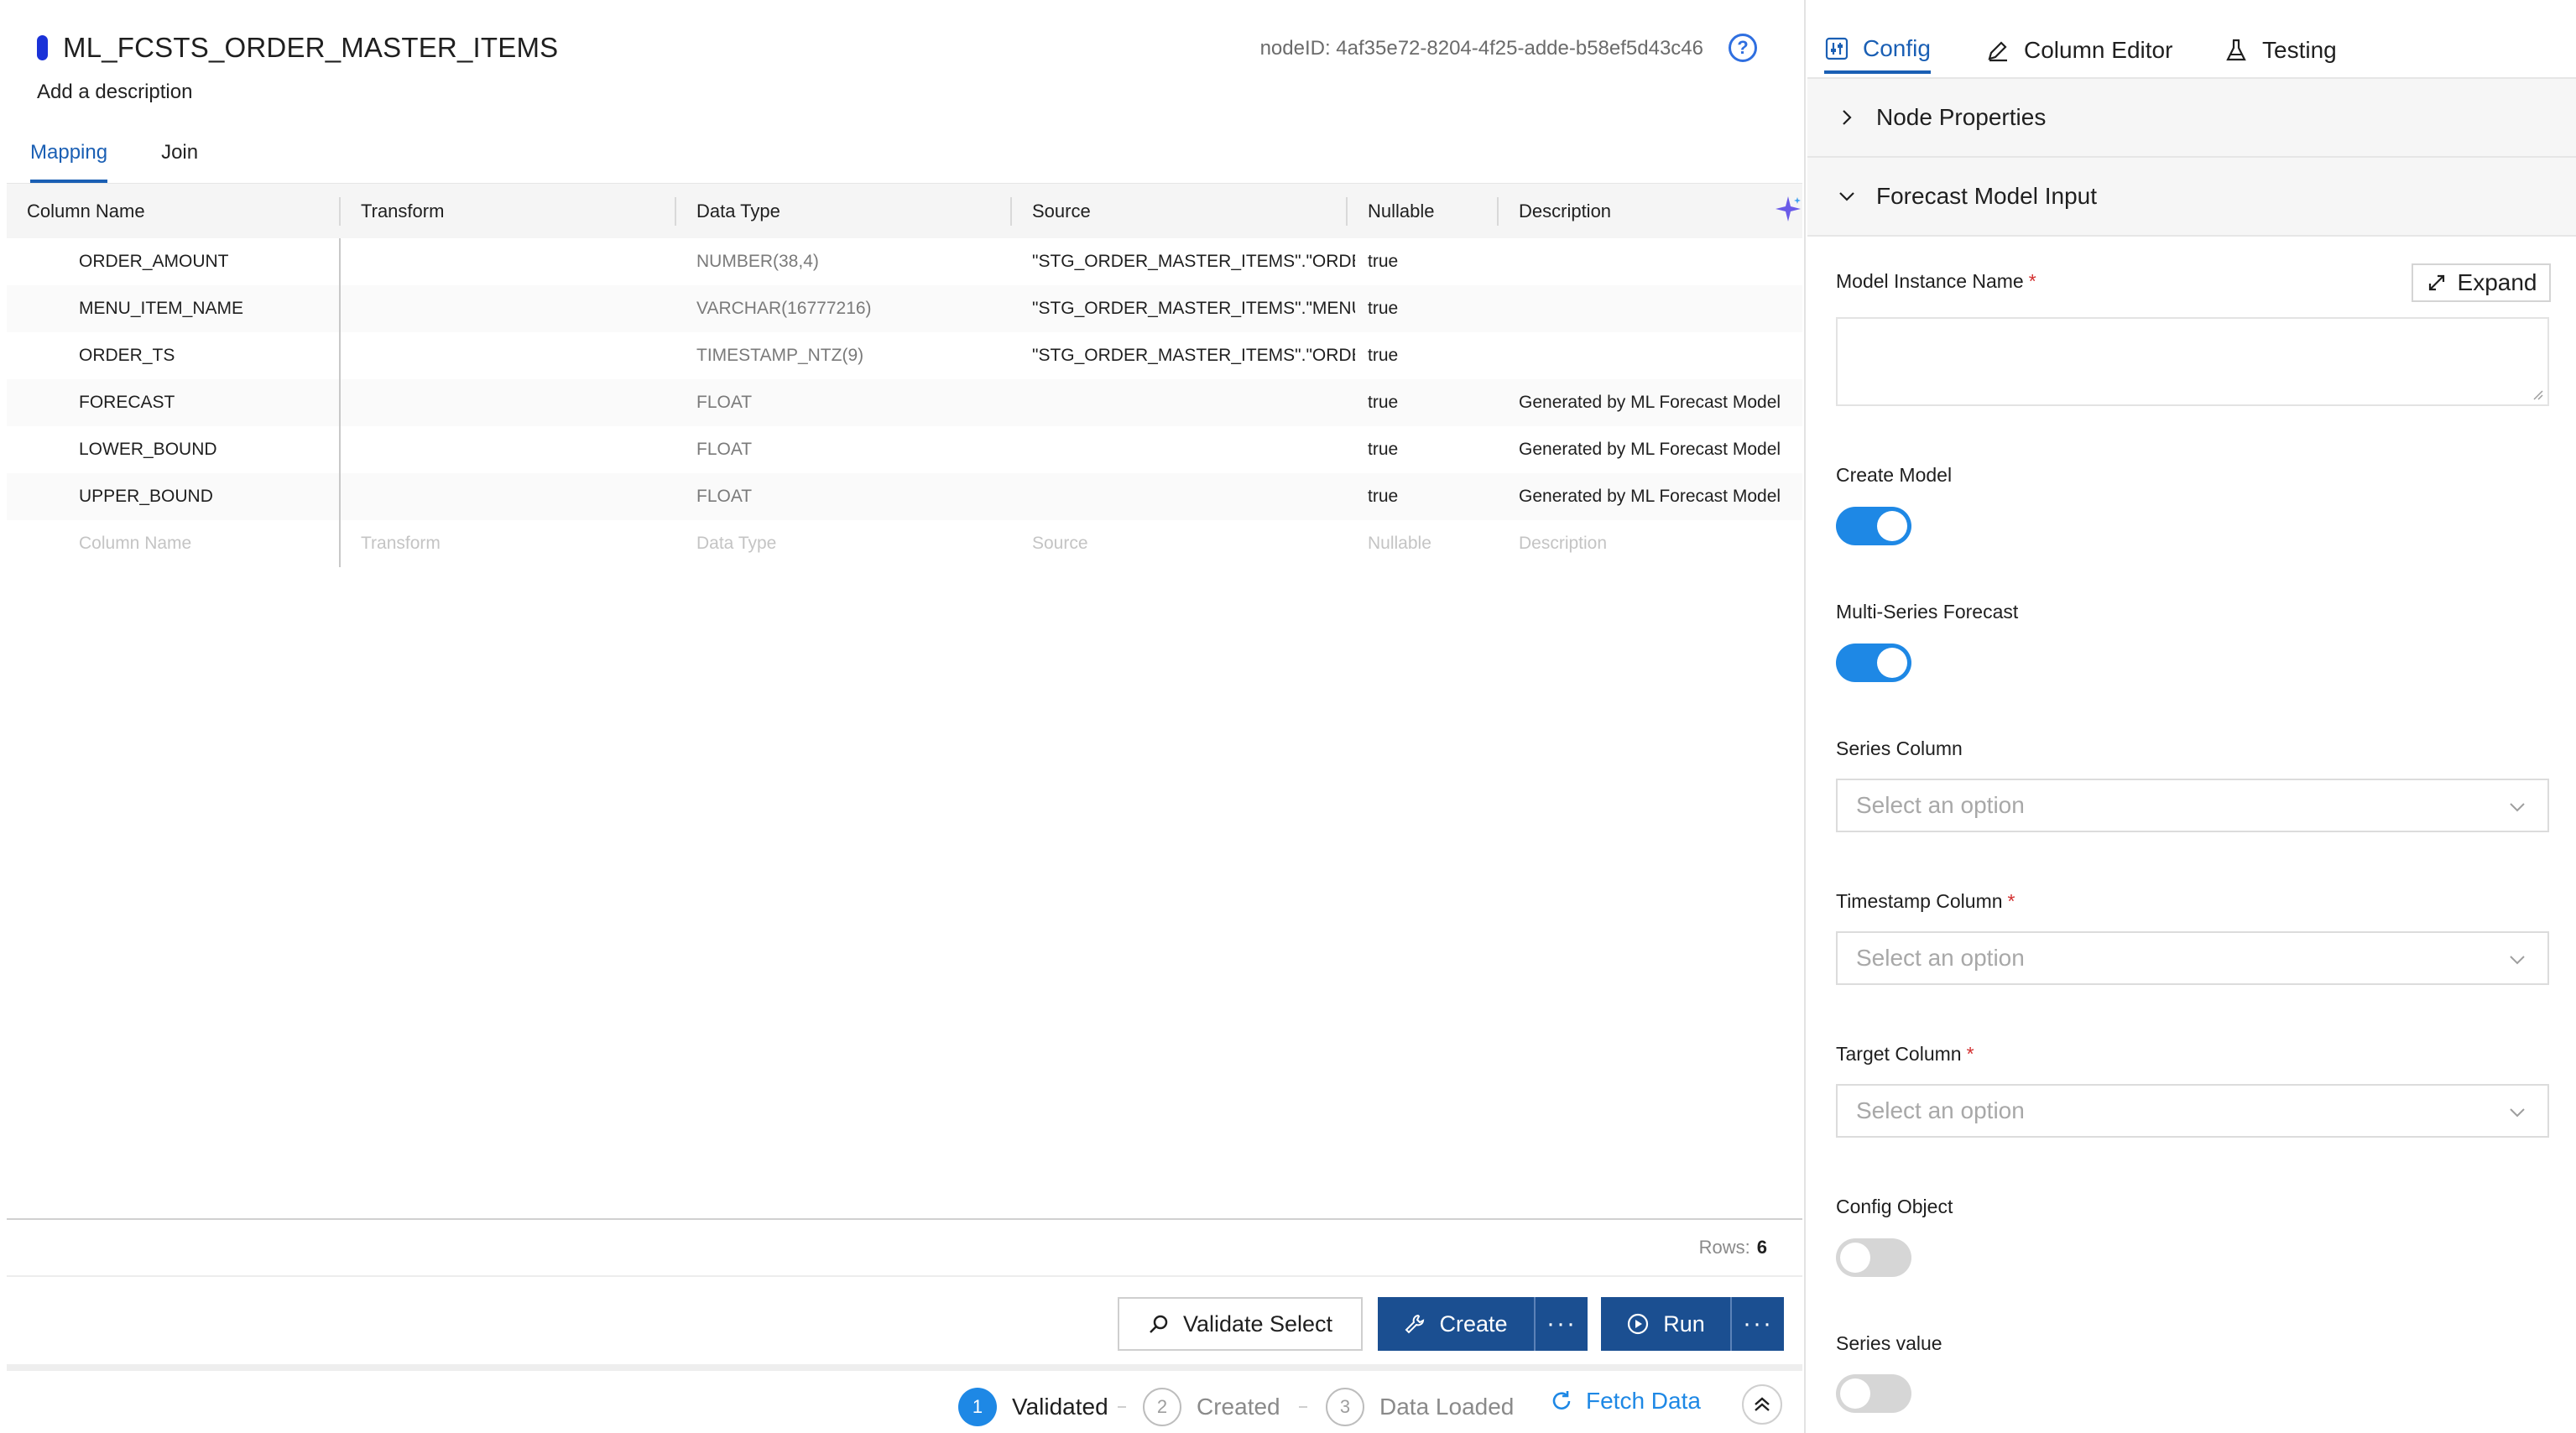  Describe the element at coordinates (179, 161) in the screenshot. I see `tab-join: Join` at that location.